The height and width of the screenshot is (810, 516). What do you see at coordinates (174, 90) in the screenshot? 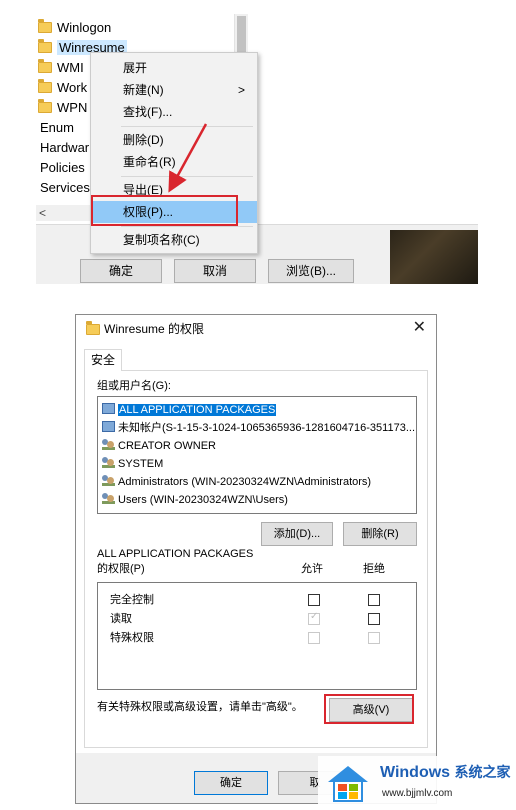
I see `menu-item-new: 新建(N) >` at bounding box center [174, 90].